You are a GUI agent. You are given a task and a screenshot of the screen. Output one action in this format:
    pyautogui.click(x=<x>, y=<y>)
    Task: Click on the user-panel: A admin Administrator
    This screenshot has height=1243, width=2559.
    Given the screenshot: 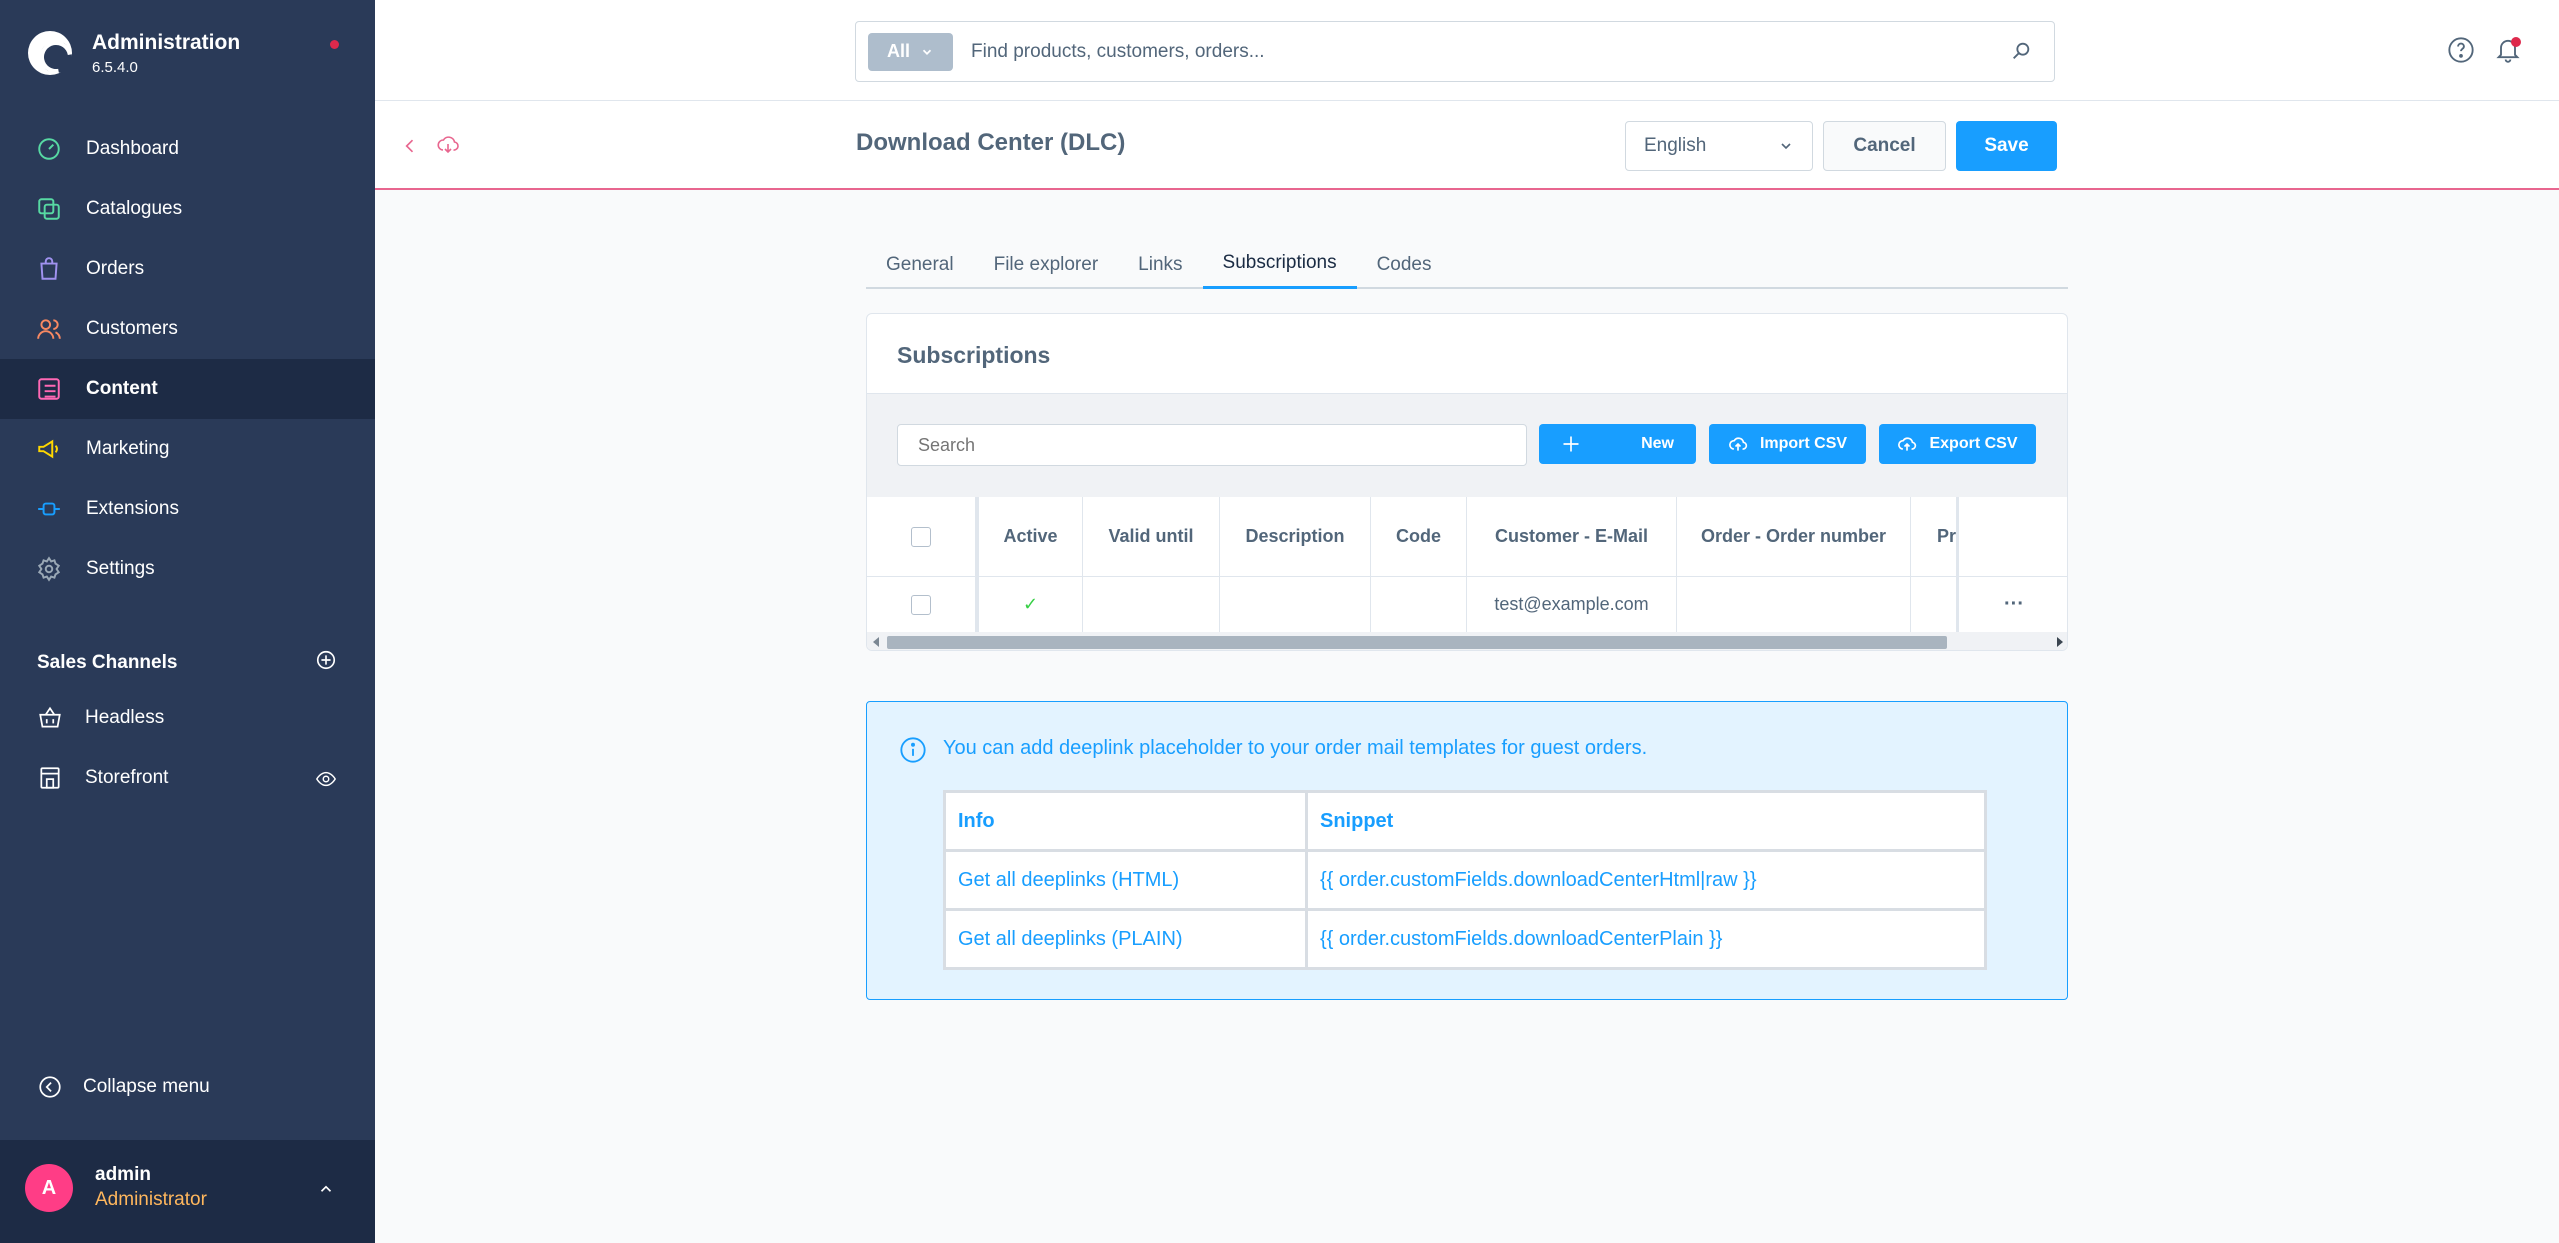 What is the action you would take?
    pyautogui.click(x=187, y=1191)
    